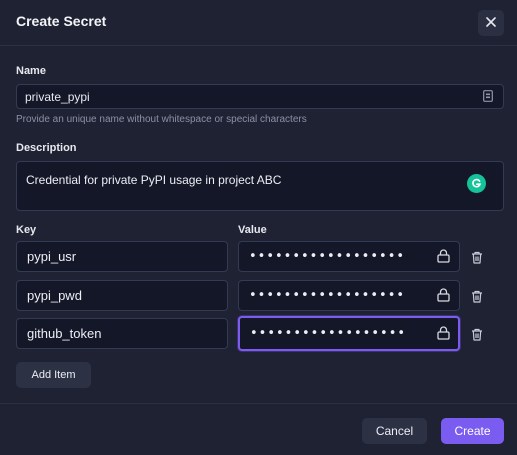 The height and width of the screenshot is (455, 517). I want to click on close-button, so click(491, 23).